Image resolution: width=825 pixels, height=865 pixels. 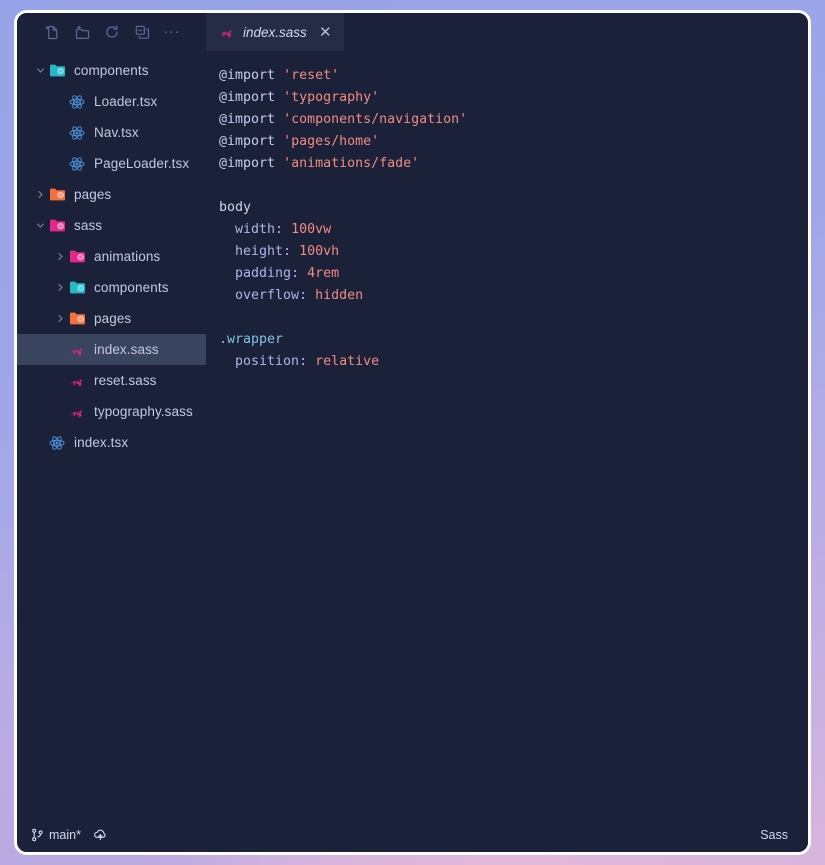 I want to click on code-token: hidden, so click(x=339, y=295).